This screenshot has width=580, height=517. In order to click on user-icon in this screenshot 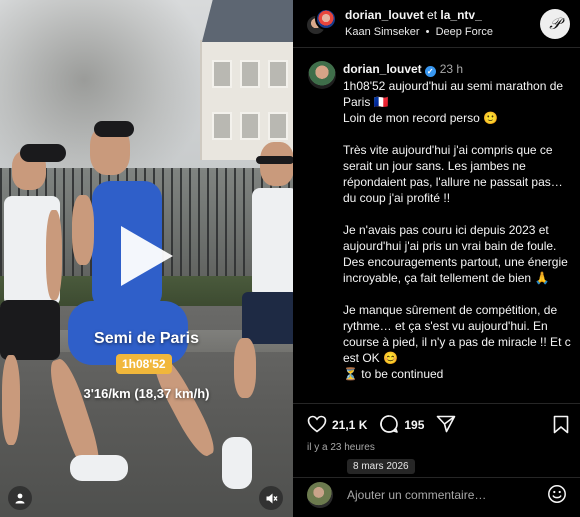, I will do `click(20, 498)`.